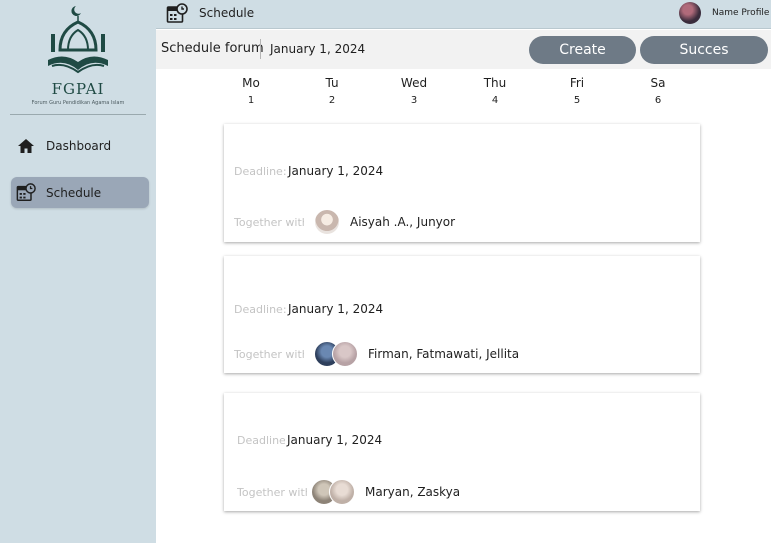 The width and height of the screenshot is (771, 543). I want to click on day-name: Tu, so click(332, 83).